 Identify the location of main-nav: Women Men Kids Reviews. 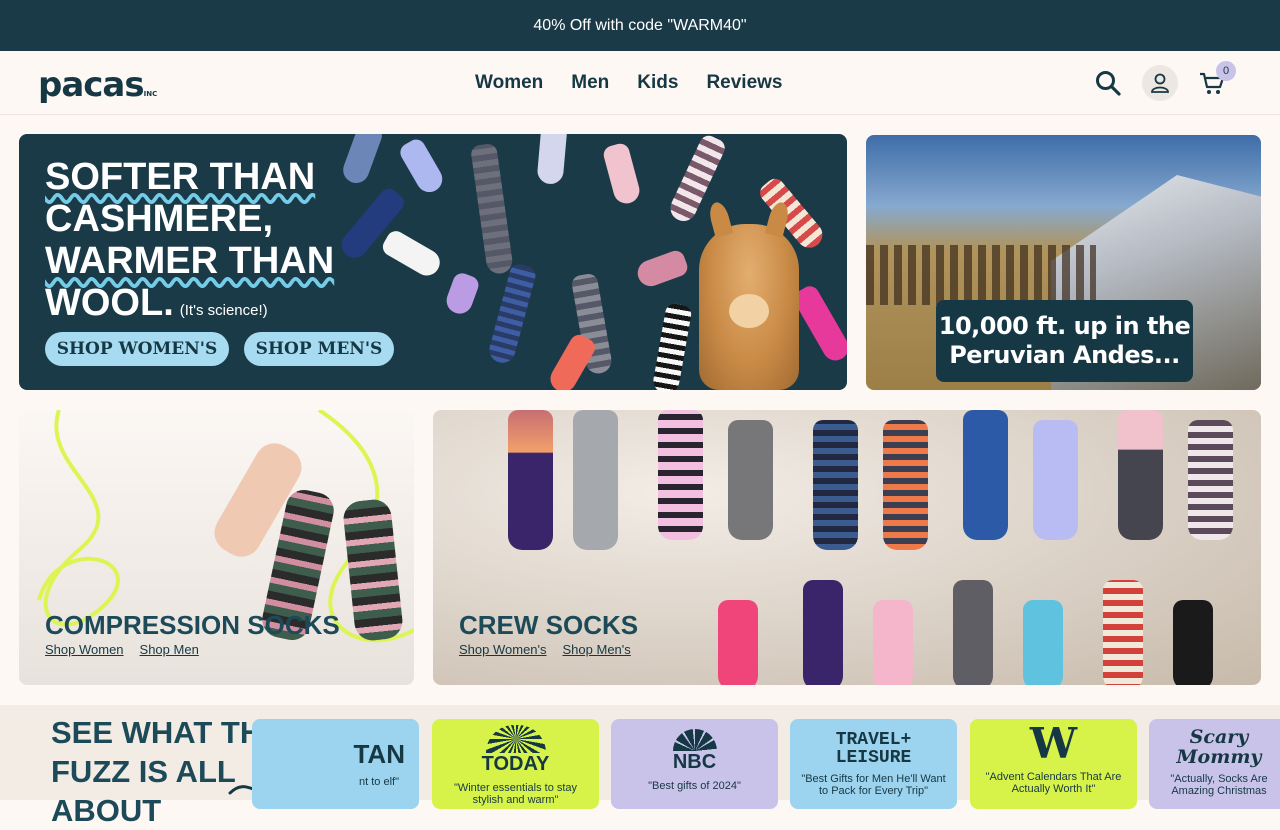
(629, 83).